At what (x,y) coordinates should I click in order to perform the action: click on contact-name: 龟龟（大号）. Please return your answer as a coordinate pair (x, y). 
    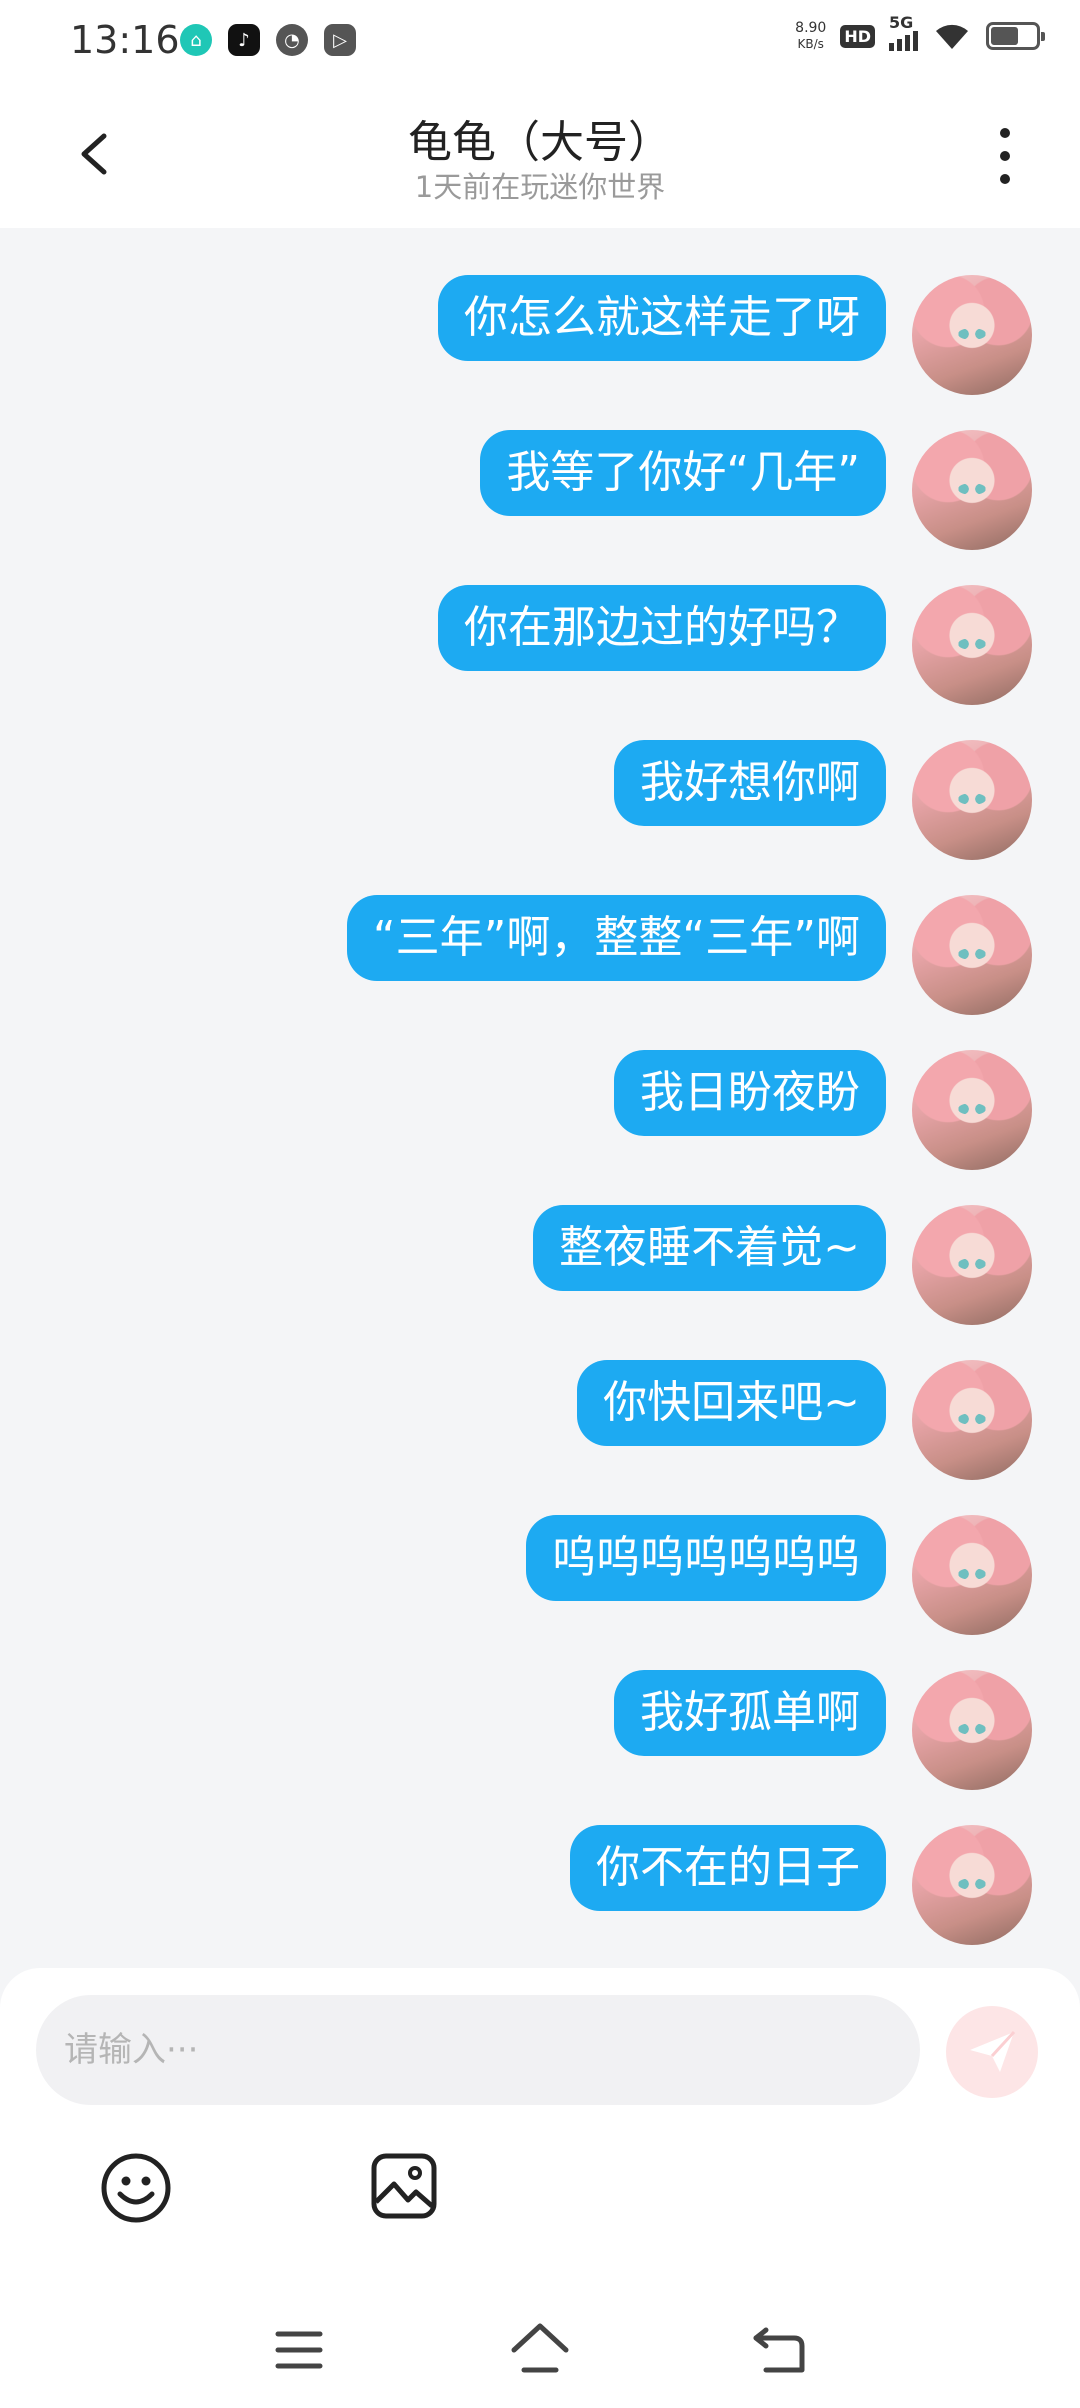
    Looking at the image, I should click on (540, 142).